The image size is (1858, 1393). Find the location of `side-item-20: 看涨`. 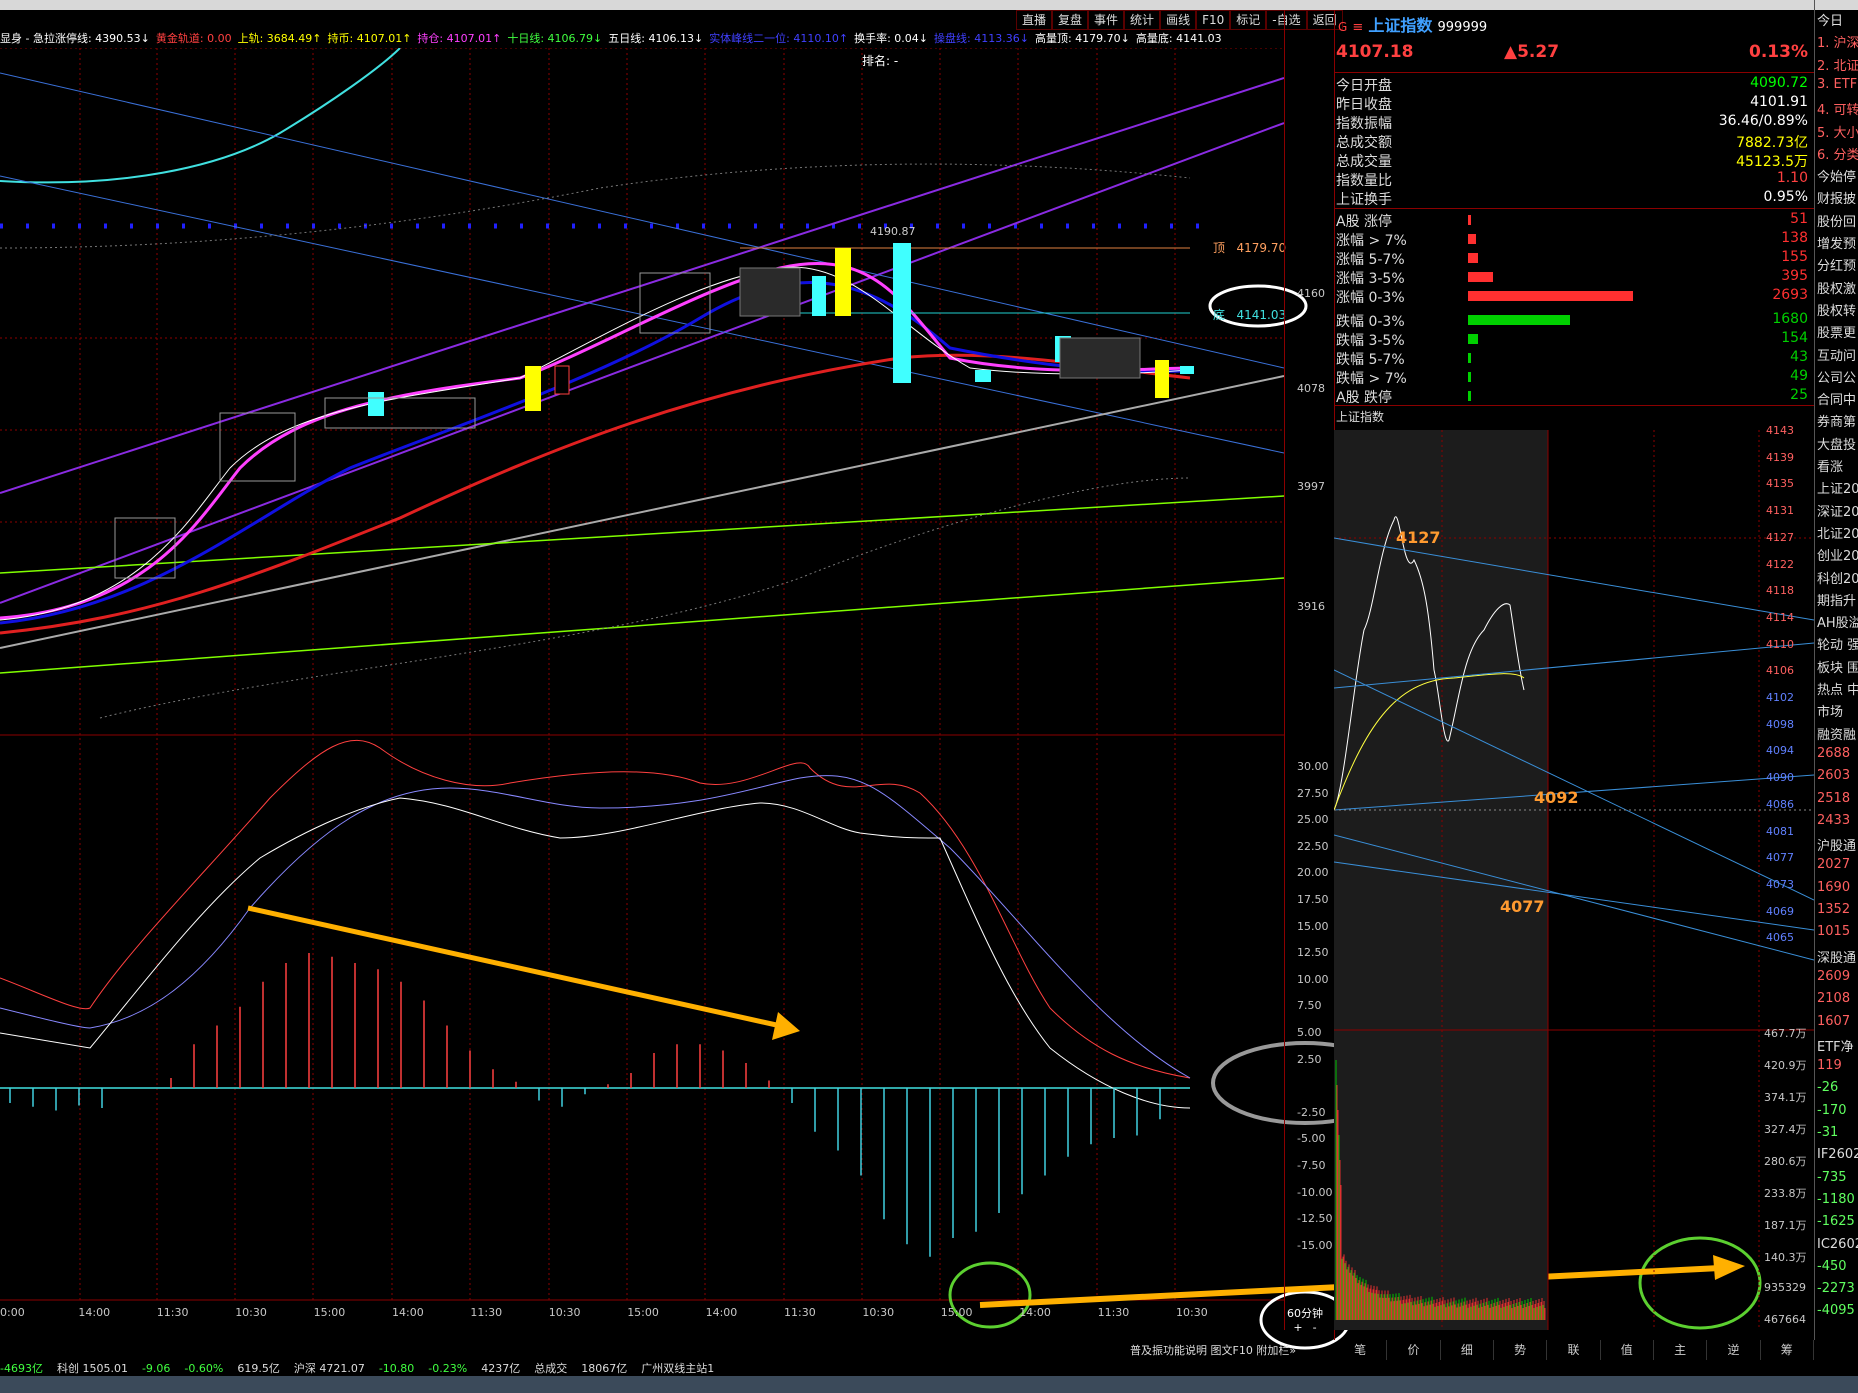

side-item-20: 看涨 is located at coordinates (1830, 465).